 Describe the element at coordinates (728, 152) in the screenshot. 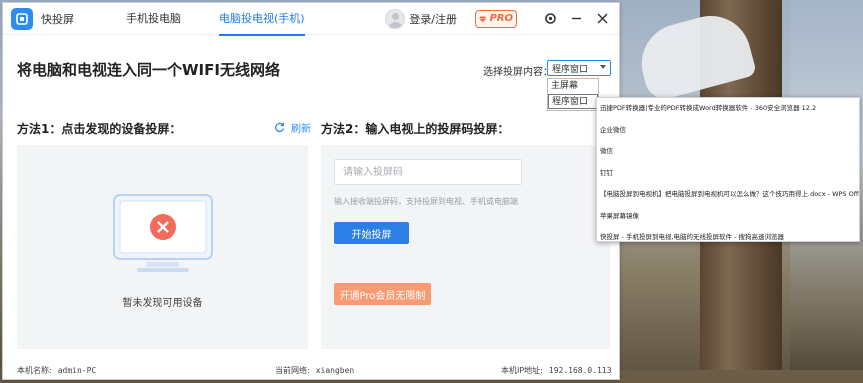

I see `window-list-item: 微信` at that location.